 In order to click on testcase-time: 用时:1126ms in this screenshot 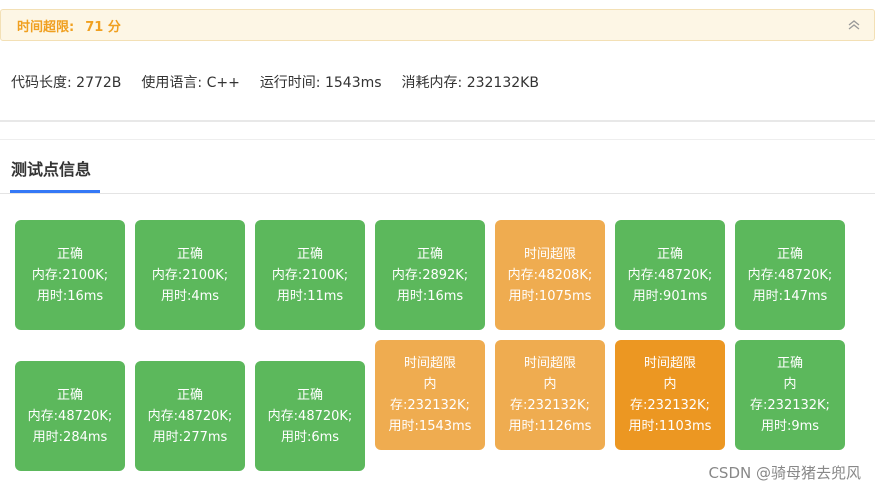, I will do `click(550, 426)`.